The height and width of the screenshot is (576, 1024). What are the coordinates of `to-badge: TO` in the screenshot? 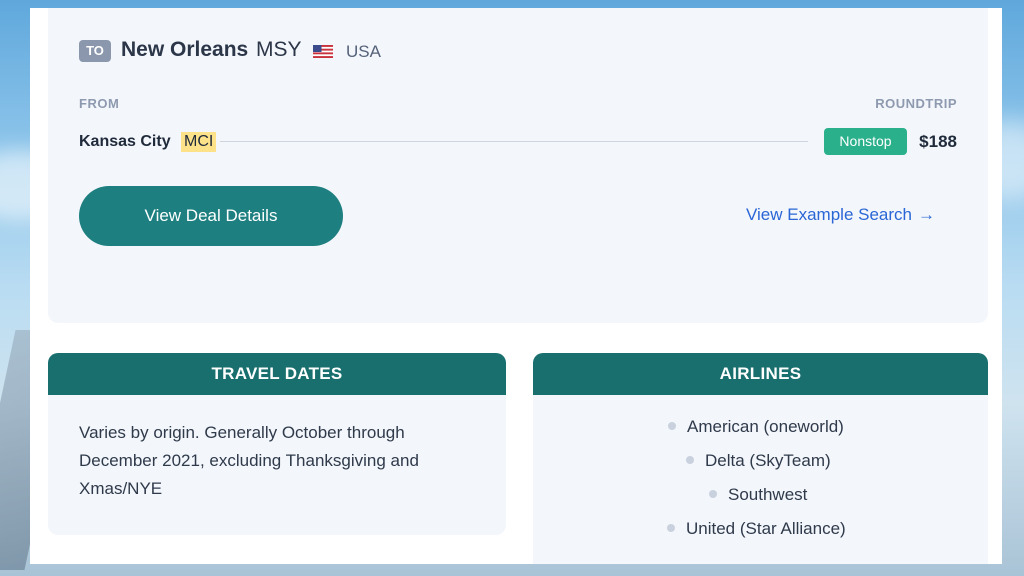 It's located at (95, 51).